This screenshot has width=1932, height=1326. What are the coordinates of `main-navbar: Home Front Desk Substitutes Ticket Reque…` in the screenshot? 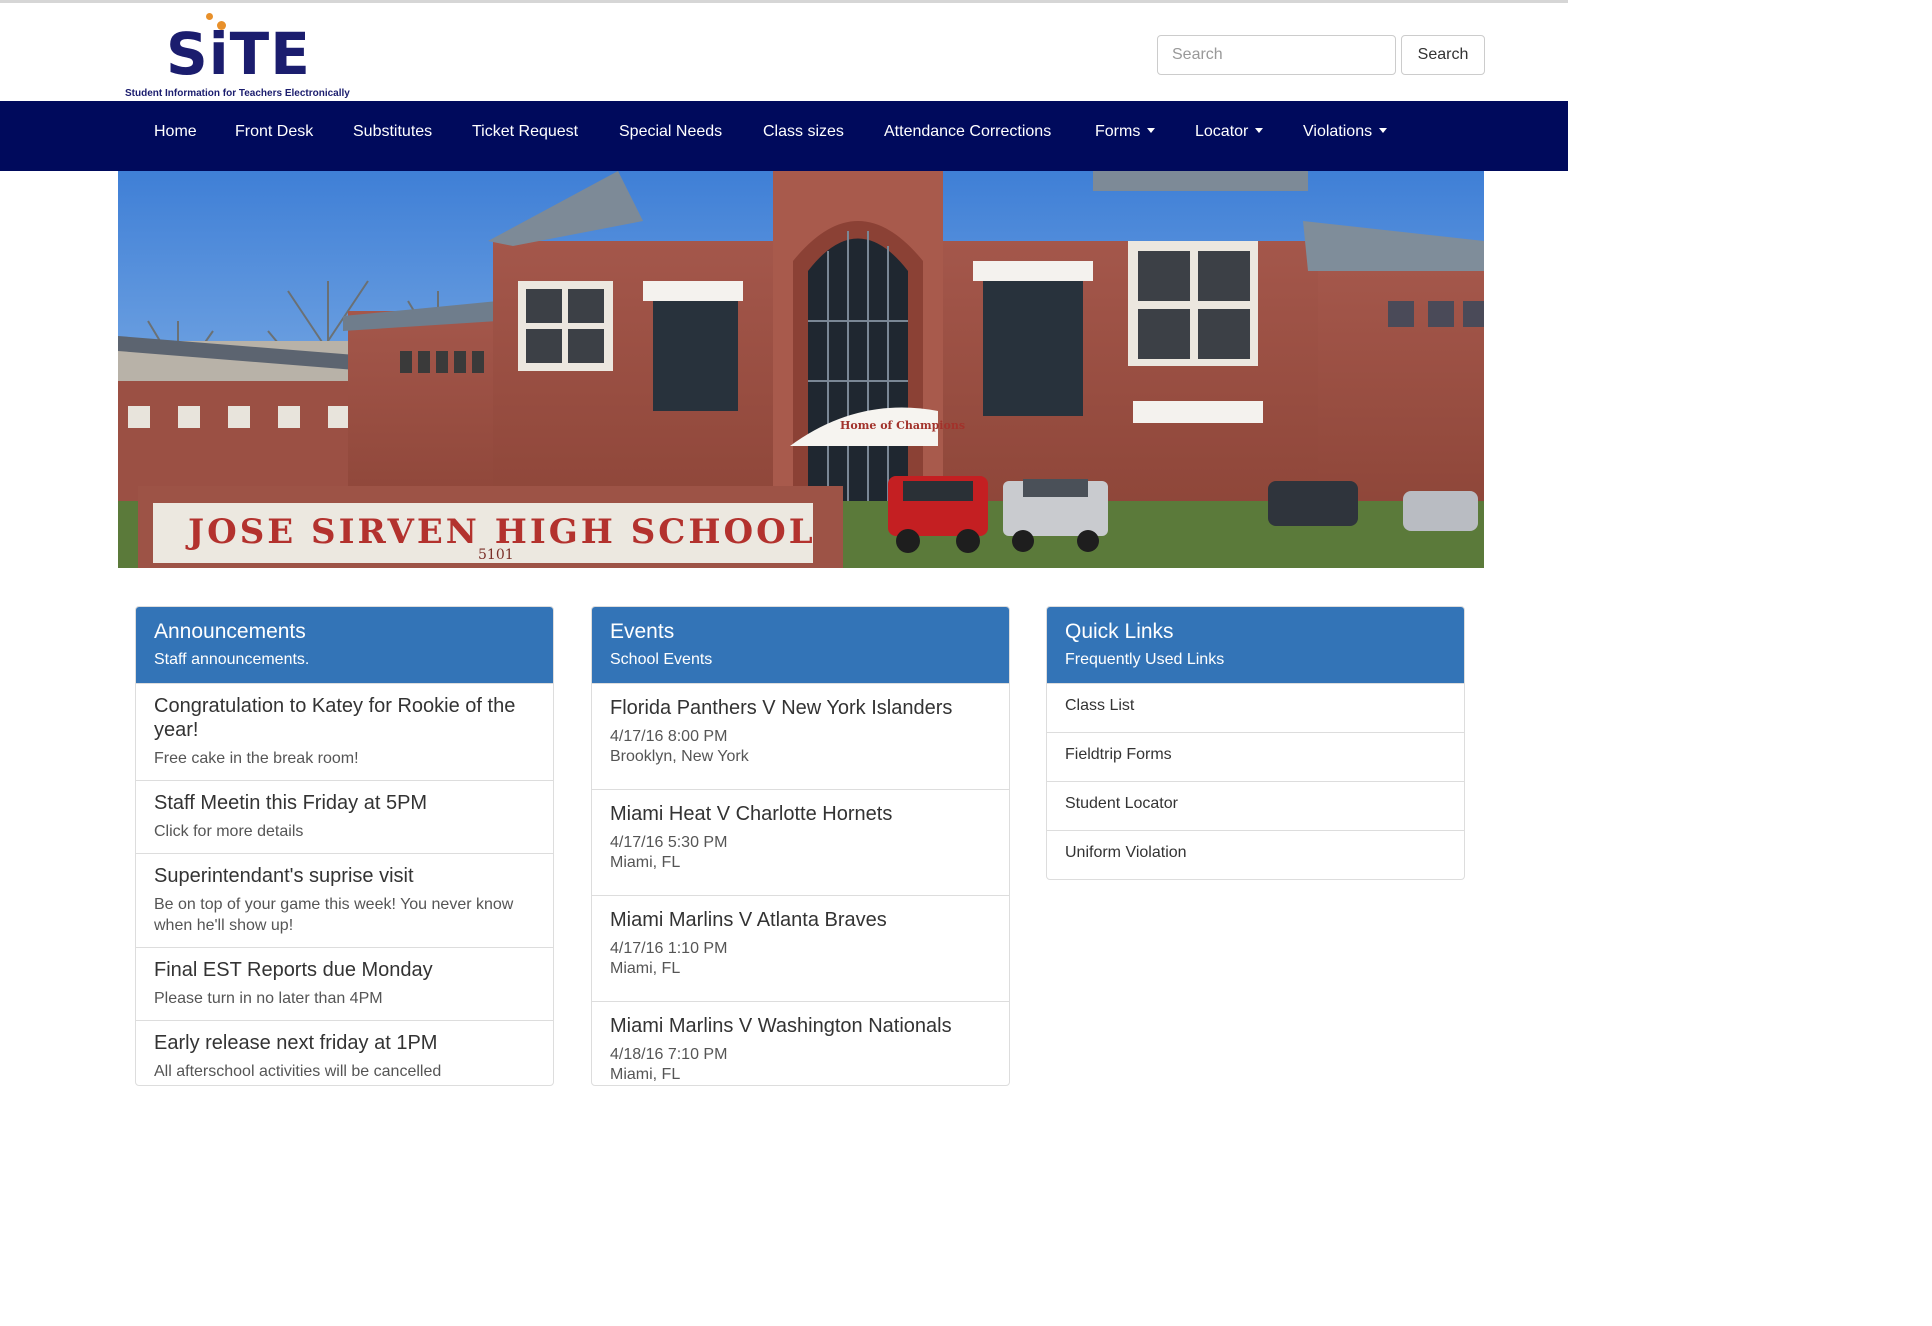 It's located at (784, 136).